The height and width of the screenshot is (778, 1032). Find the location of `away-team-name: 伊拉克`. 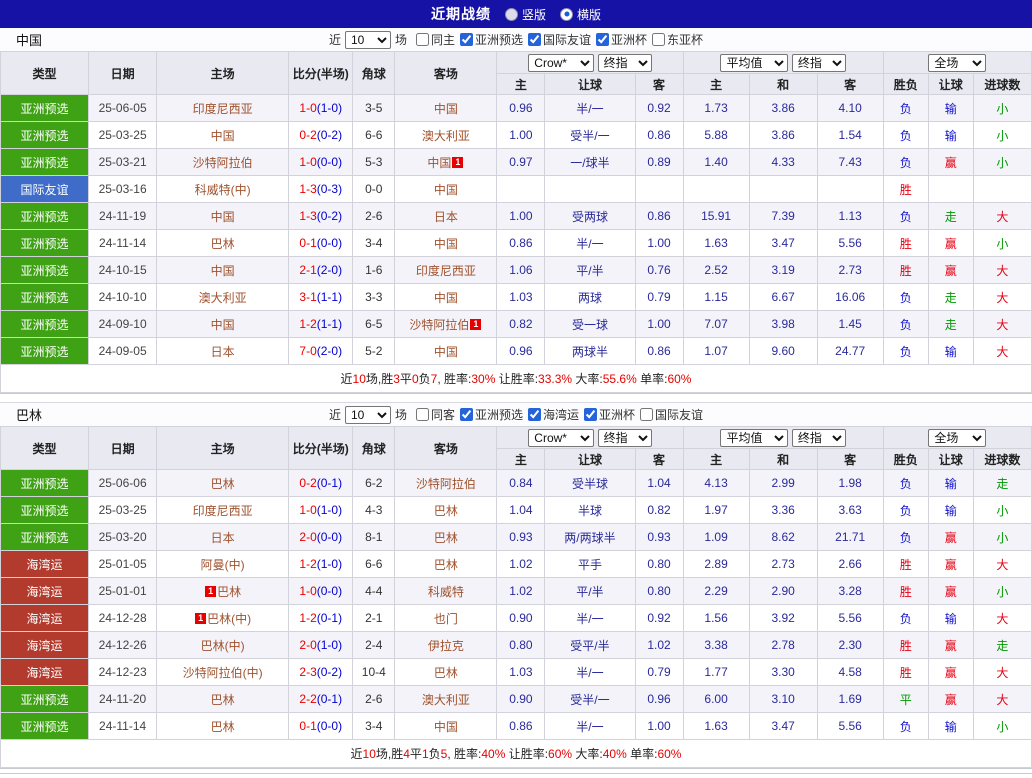

away-team-name: 伊拉克 is located at coordinates (446, 646).